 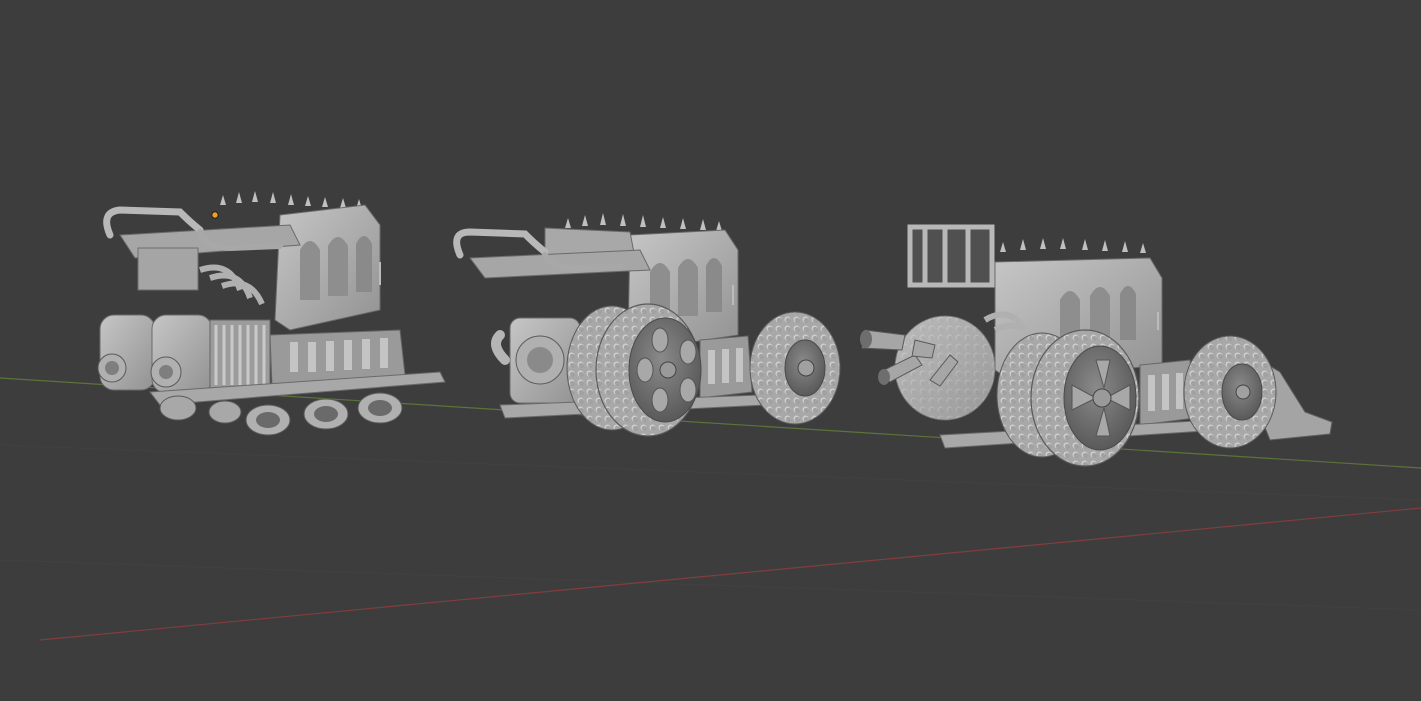 What do you see at coordinates (1073, 245) in the screenshot?
I see `vehicle-3-spikes` at bounding box center [1073, 245].